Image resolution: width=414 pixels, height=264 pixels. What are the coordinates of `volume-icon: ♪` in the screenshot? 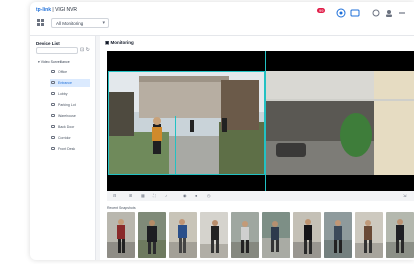 It's located at (166, 195).